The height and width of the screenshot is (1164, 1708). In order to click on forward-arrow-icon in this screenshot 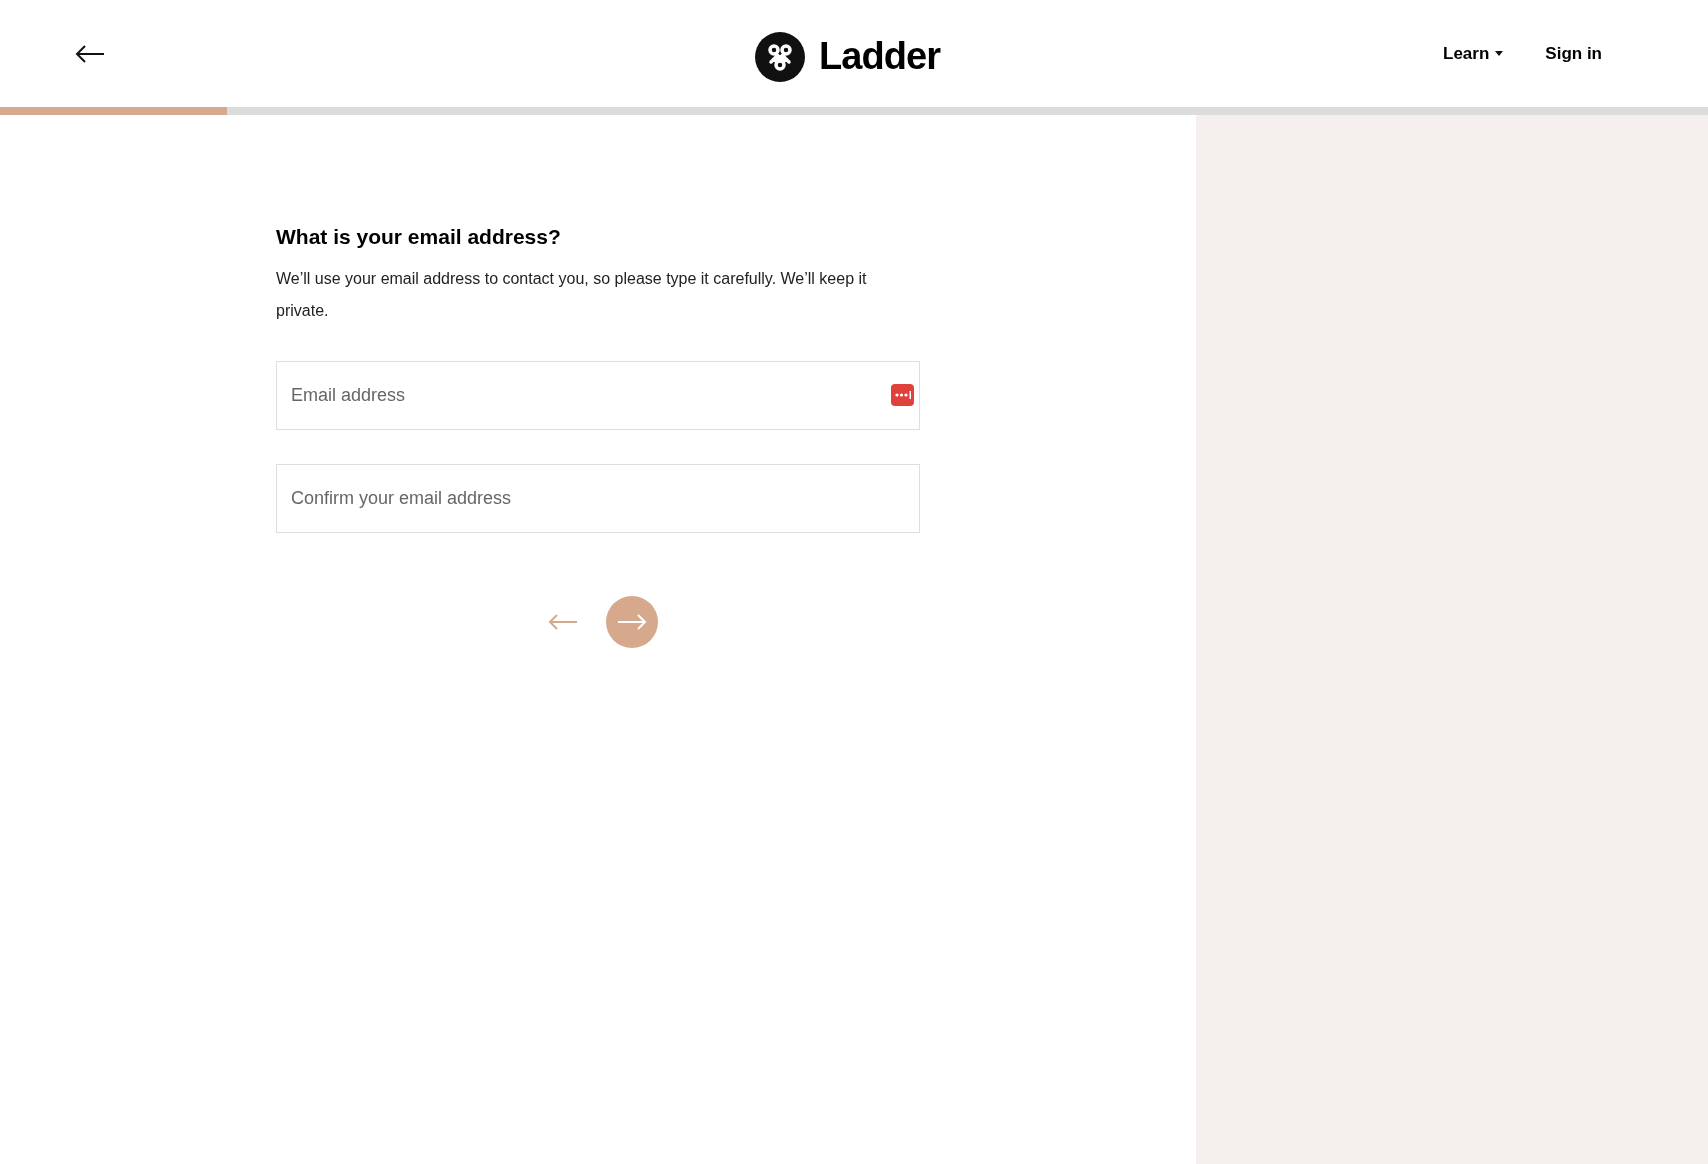, I will do `click(632, 621)`.